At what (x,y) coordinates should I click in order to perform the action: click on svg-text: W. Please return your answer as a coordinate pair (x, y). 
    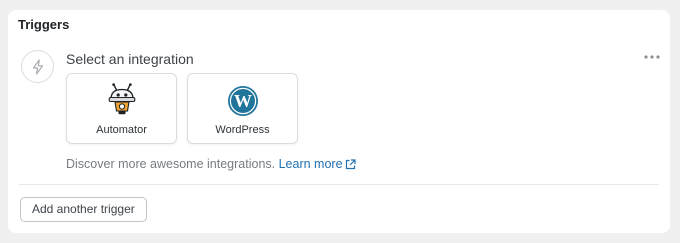
    Looking at the image, I should click on (243, 101).